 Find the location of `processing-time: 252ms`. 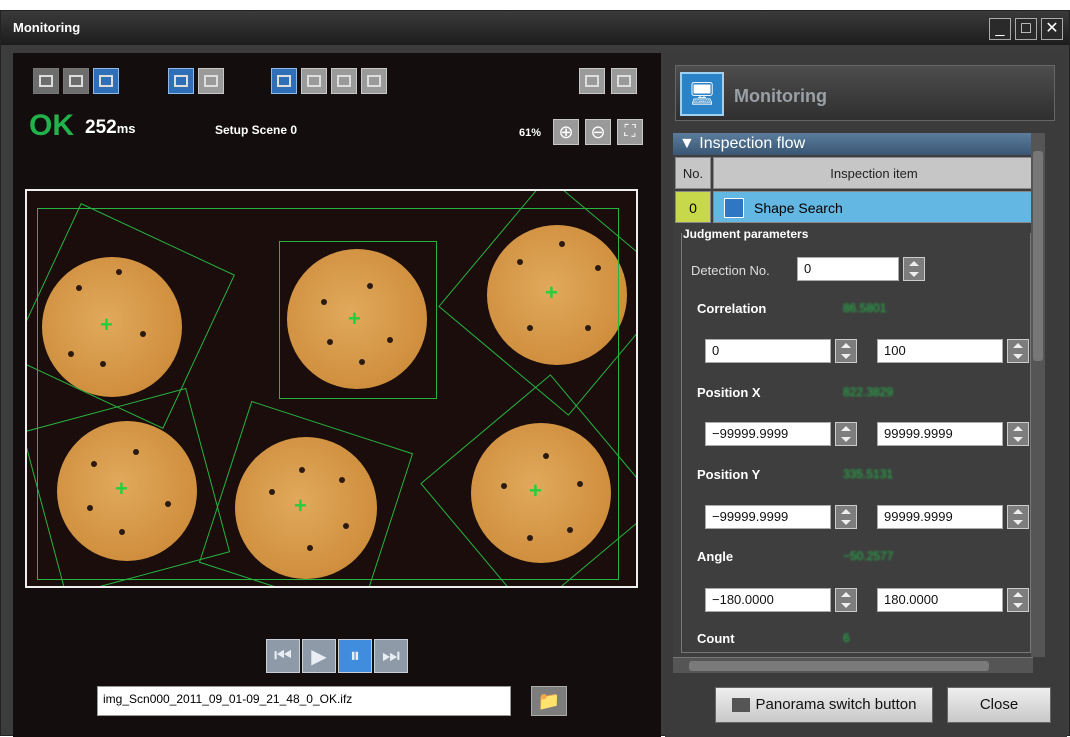

processing-time: 252ms is located at coordinates (110, 128).